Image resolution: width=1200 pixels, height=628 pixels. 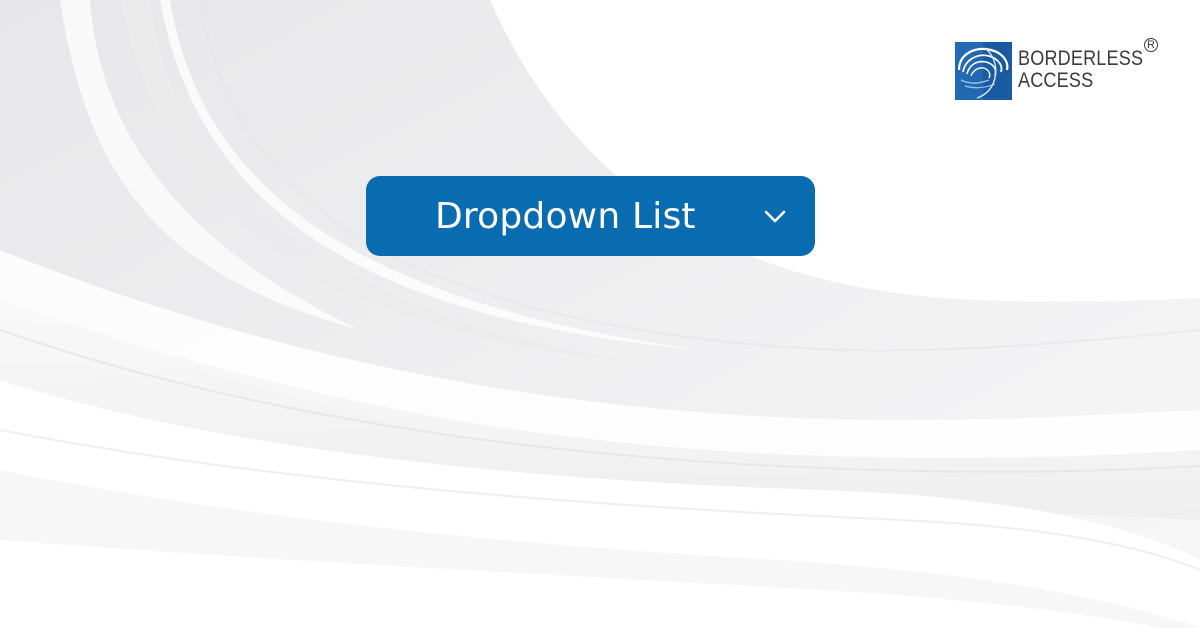 I want to click on brand-name-line2: ACCESS, so click(x=1056, y=80).